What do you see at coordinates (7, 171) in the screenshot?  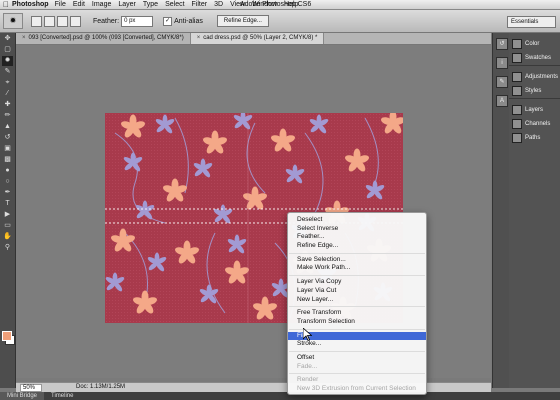 I see `blur-tool-icon: ●` at bounding box center [7, 171].